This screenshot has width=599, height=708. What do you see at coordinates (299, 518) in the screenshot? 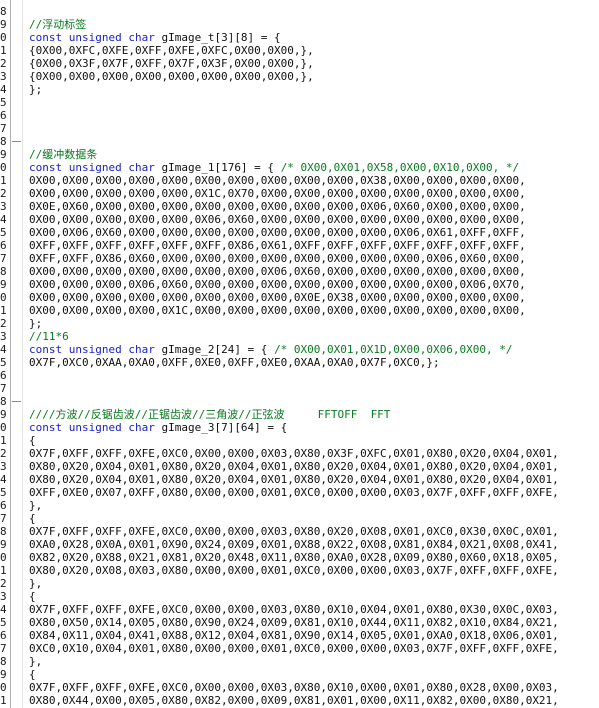
I see `code-line: 7{` at bounding box center [299, 518].